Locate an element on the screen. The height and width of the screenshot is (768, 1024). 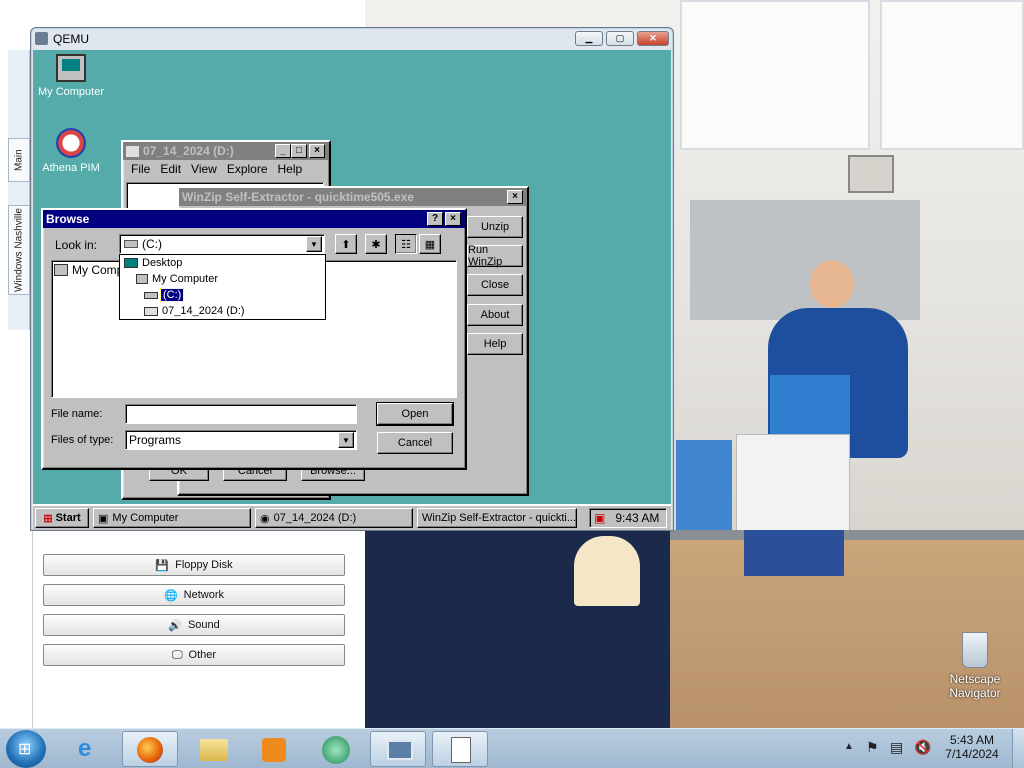
browse-cancel-label: Cancel is located at coordinates (415, 443).